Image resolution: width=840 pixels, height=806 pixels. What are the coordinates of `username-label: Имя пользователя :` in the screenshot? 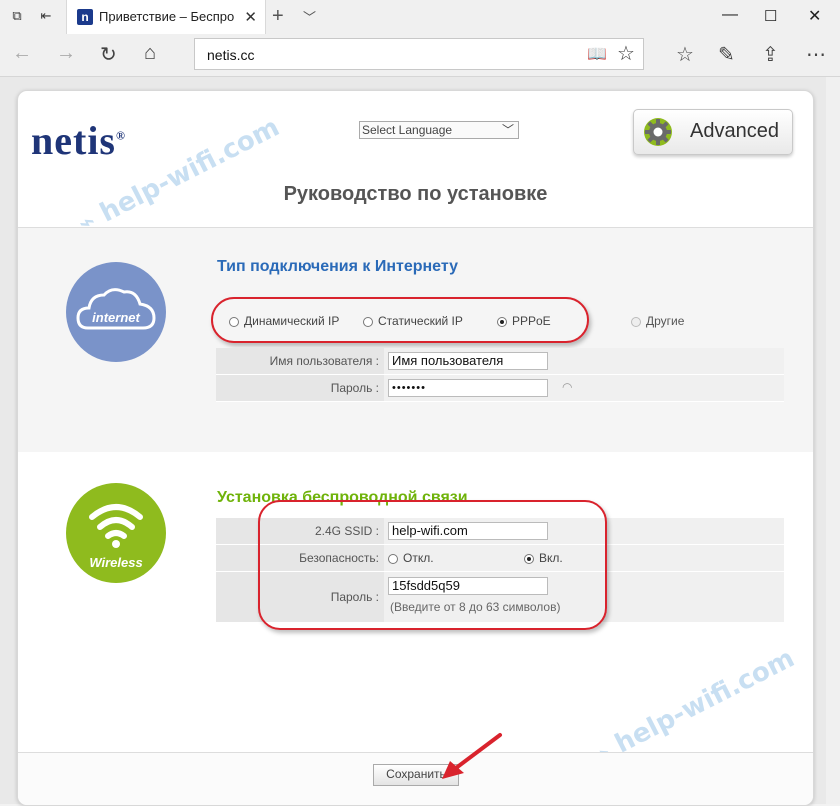 It's located at (300, 361).